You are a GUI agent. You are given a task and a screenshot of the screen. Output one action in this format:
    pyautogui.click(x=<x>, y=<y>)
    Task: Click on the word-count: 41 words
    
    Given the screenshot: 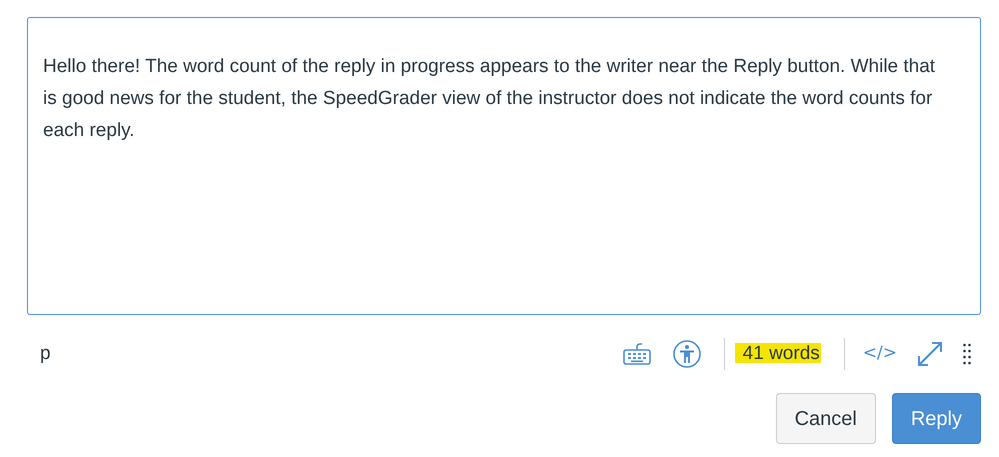 What is the action you would take?
    pyautogui.click(x=781, y=353)
    